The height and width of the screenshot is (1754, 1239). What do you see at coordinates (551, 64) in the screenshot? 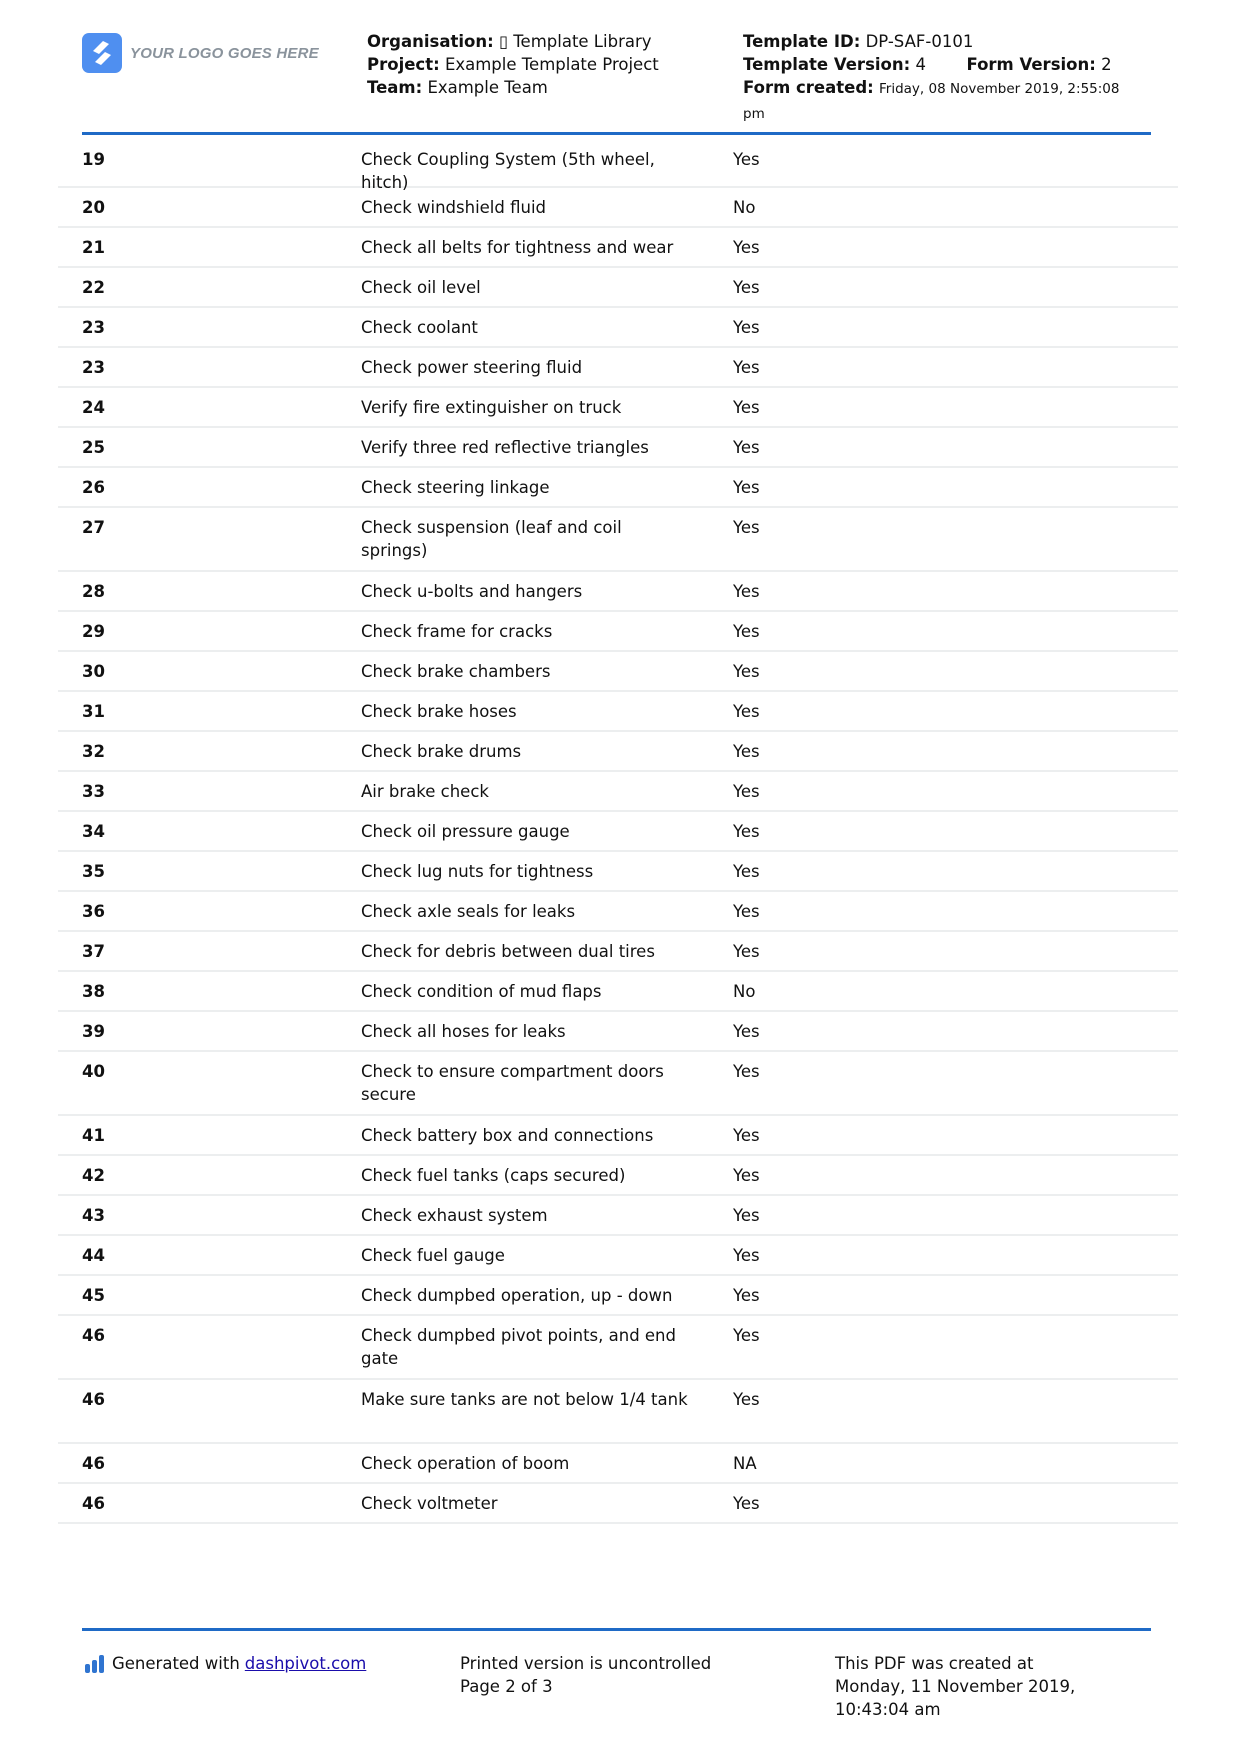
I see `project-value: Example Template Project` at bounding box center [551, 64].